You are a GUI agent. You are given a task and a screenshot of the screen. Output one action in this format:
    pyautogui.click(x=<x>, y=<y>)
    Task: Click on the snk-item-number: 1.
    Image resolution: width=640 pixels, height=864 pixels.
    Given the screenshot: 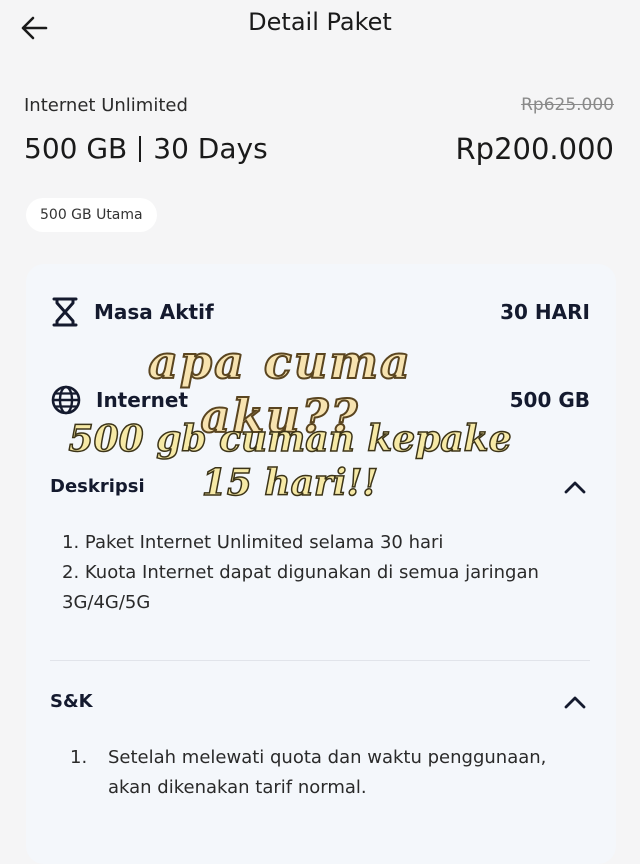 What is the action you would take?
    pyautogui.click(x=79, y=757)
    